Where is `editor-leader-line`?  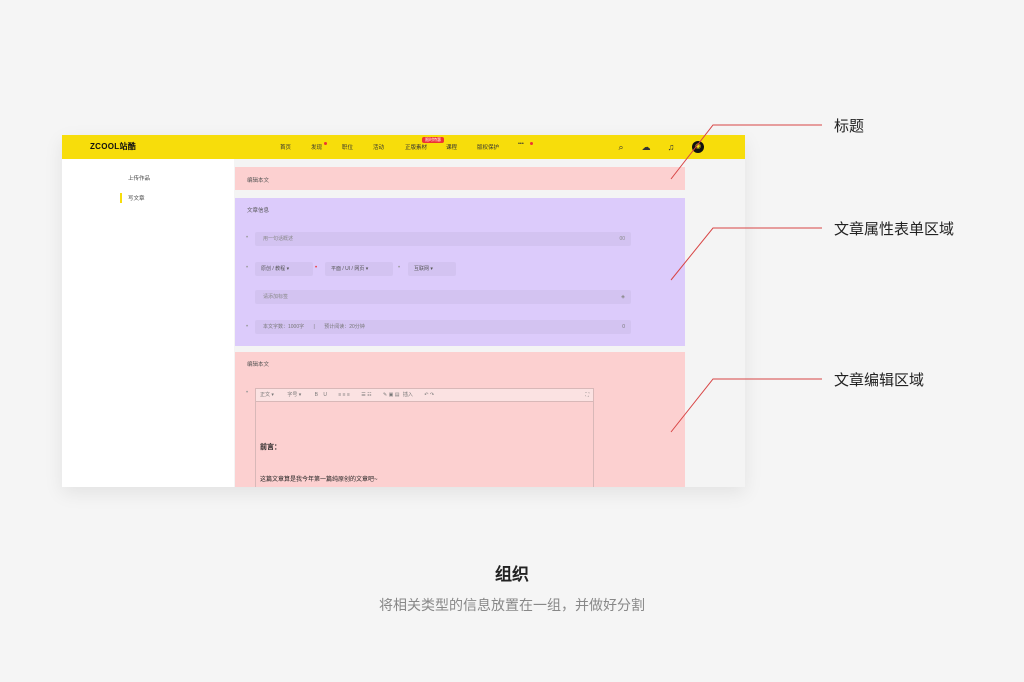 editor-leader-line is located at coordinates (746, 405).